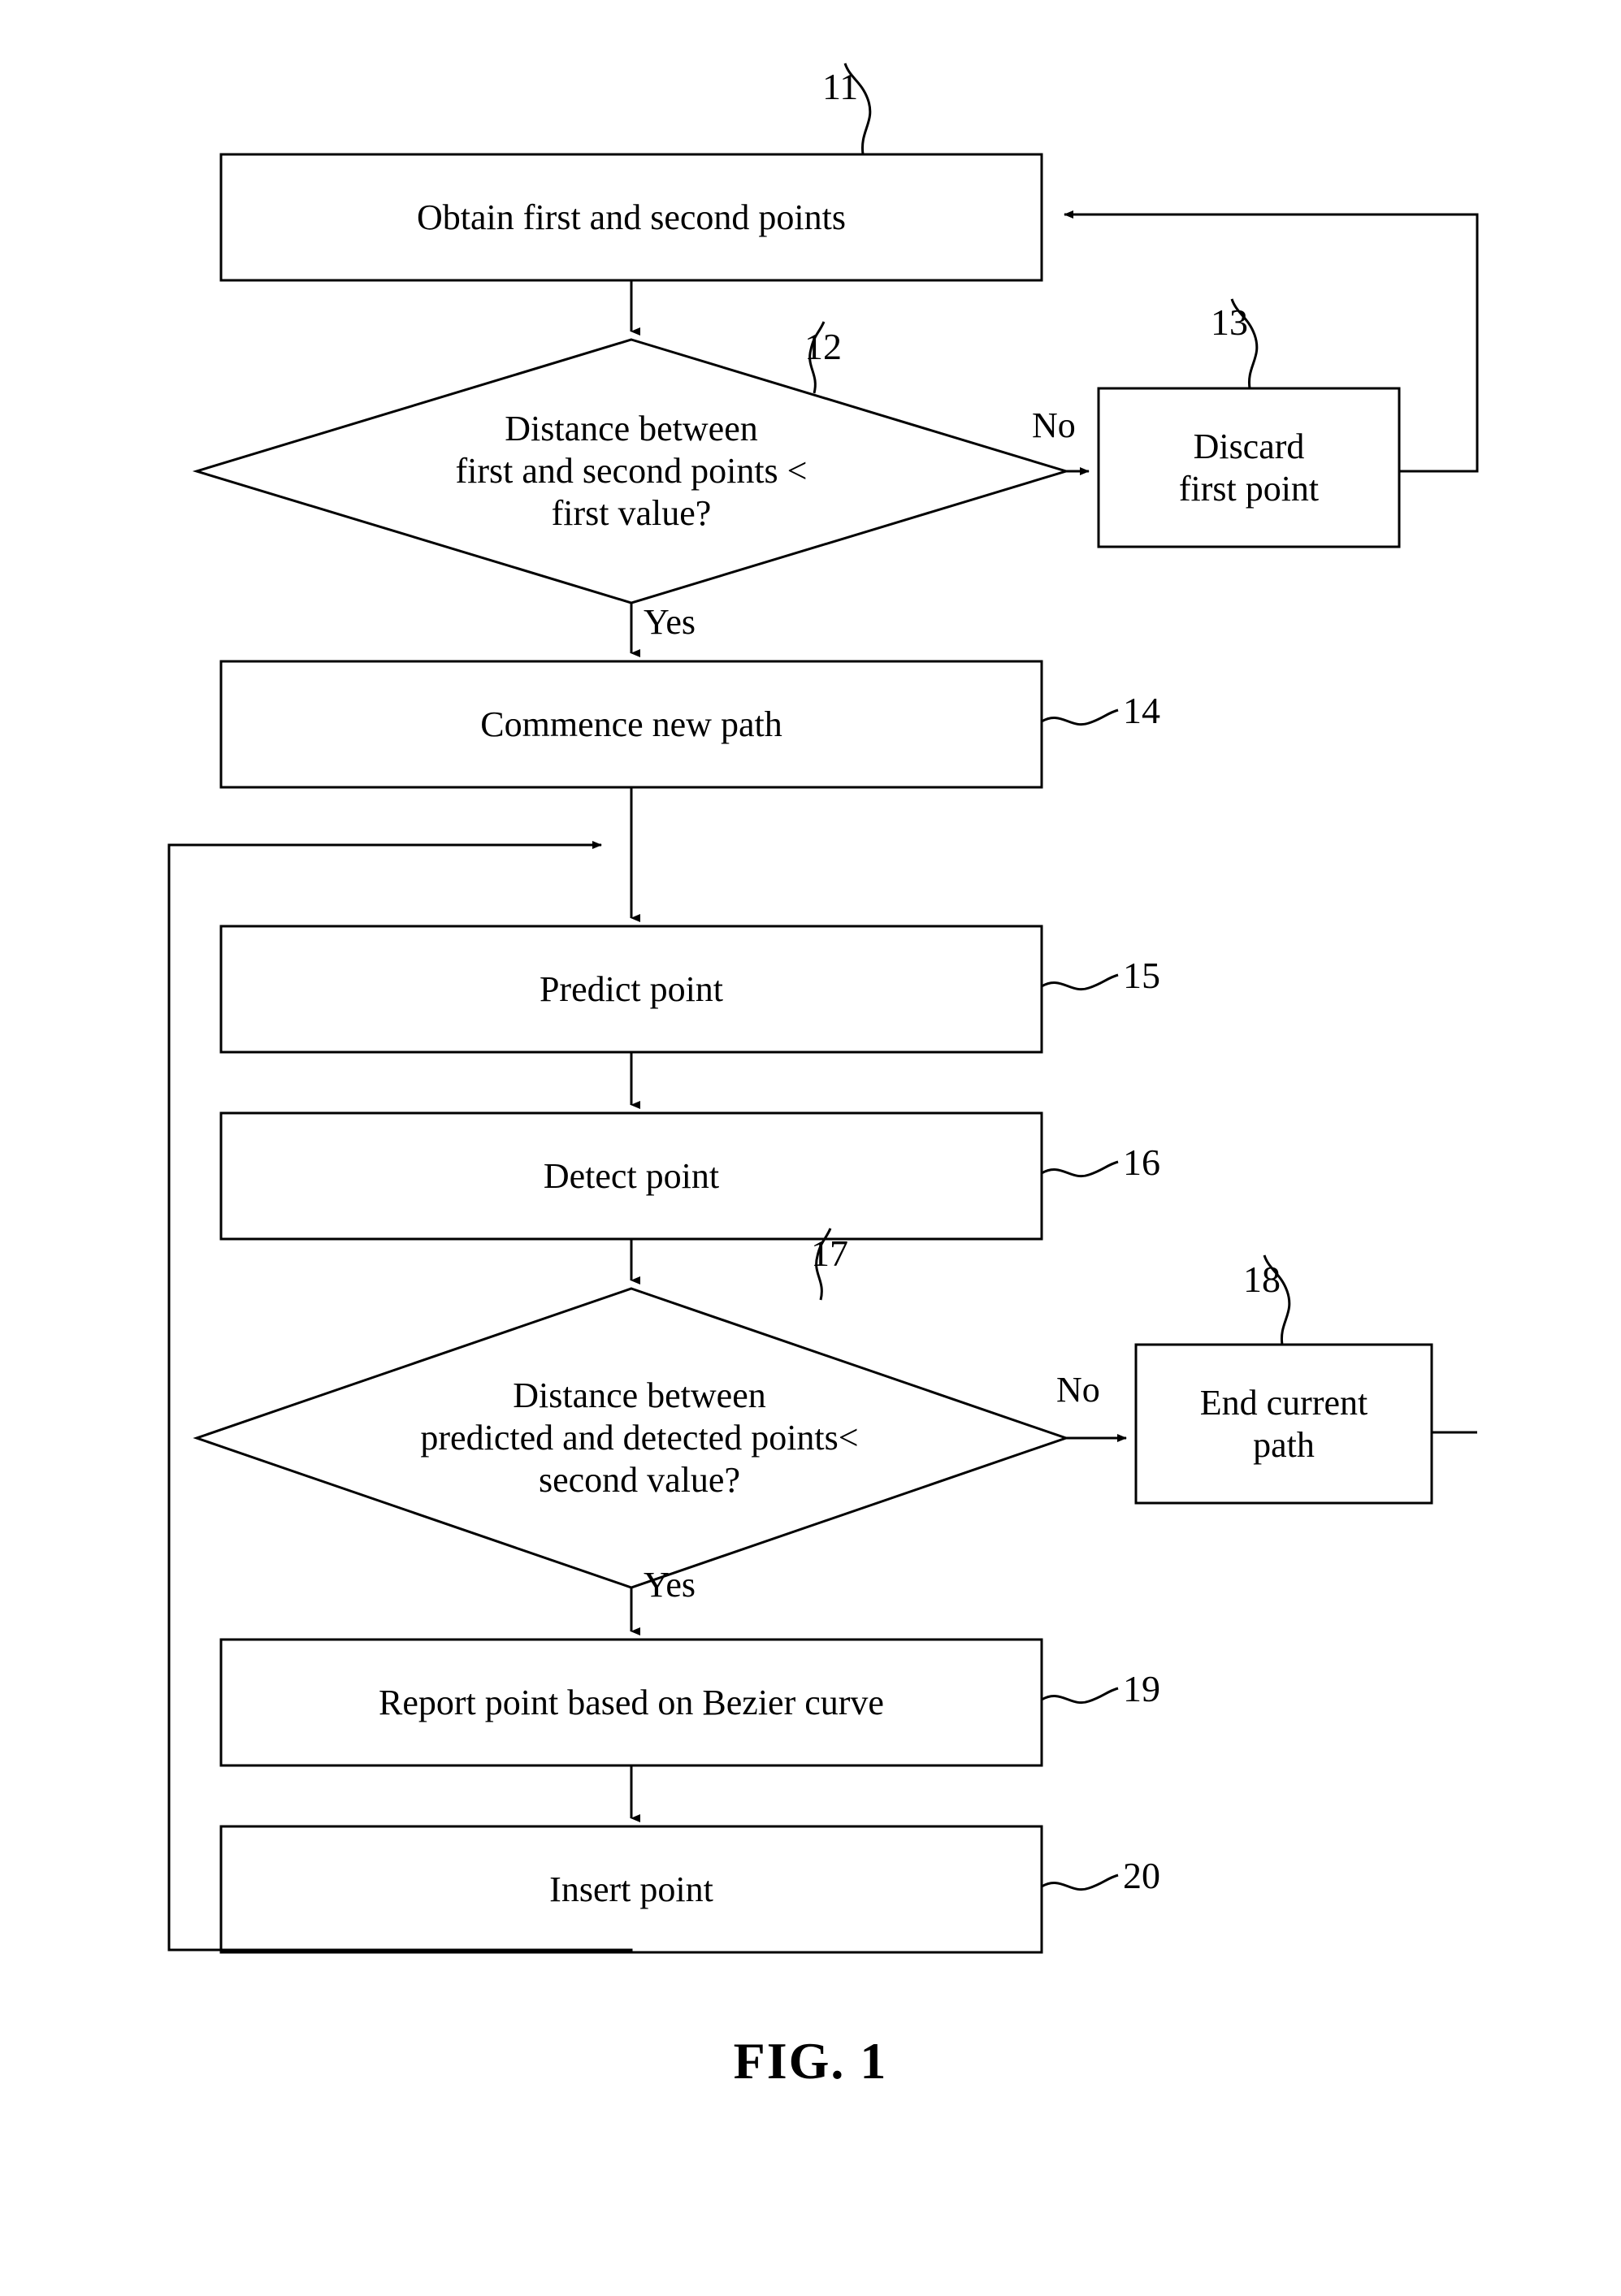 Image resolution: width=1621 pixels, height=2296 pixels. What do you see at coordinates (1141, 1688) in the screenshot?
I see `ref-numeral-19: 19` at bounding box center [1141, 1688].